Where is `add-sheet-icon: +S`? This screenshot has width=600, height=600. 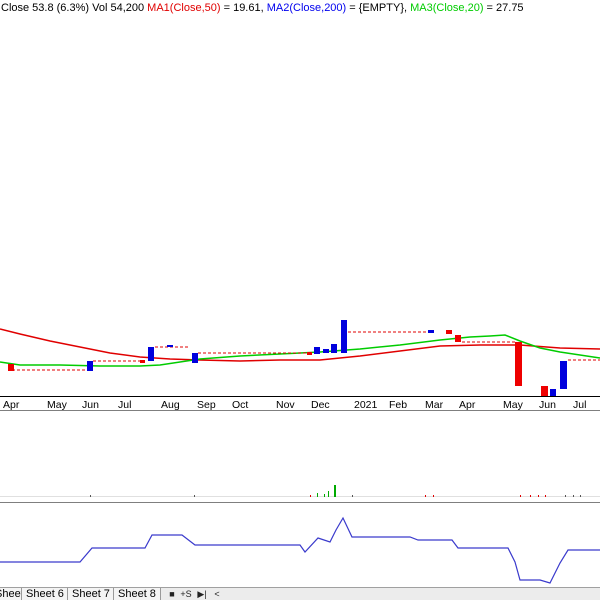
add-sheet-icon: +S is located at coordinates (186, 594).